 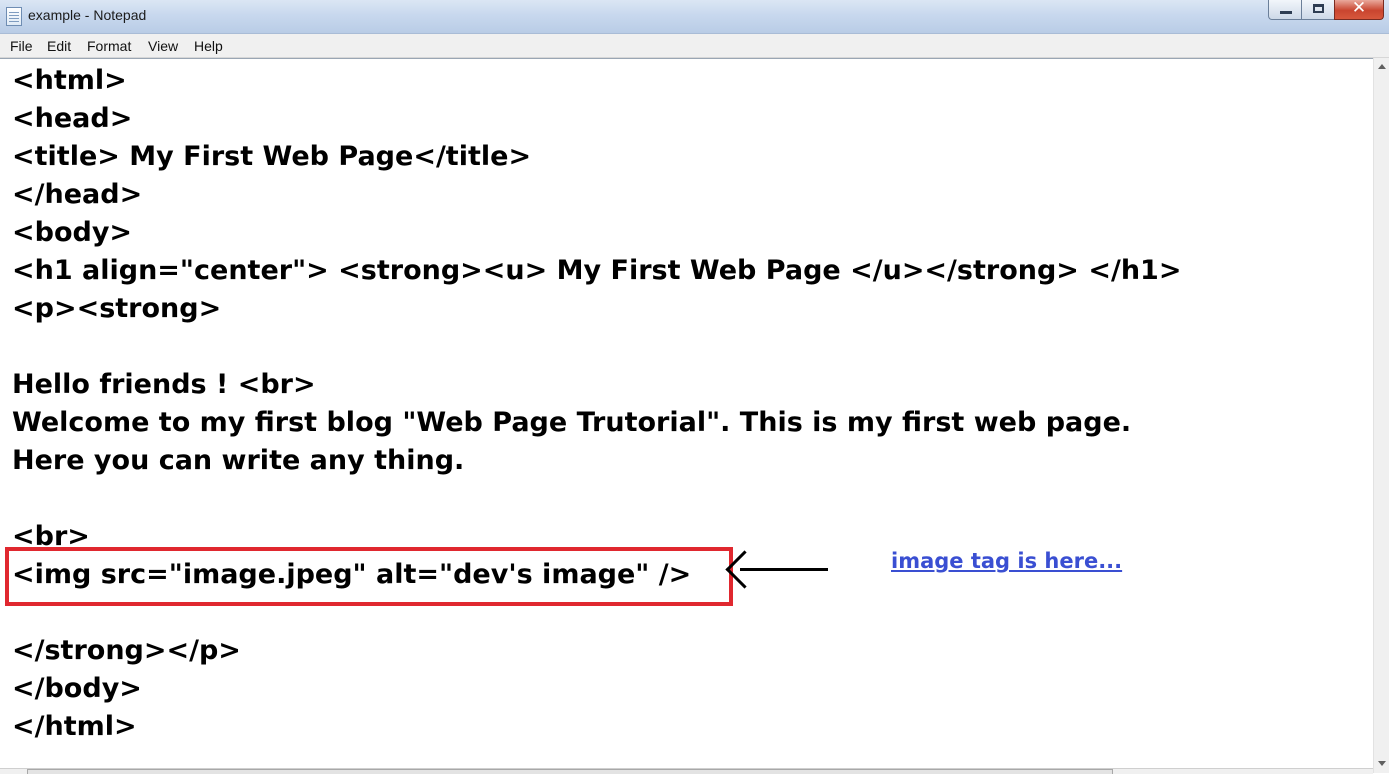 What do you see at coordinates (164, 384) in the screenshot?
I see `editor-line: Hello friends ! <br>` at bounding box center [164, 384].